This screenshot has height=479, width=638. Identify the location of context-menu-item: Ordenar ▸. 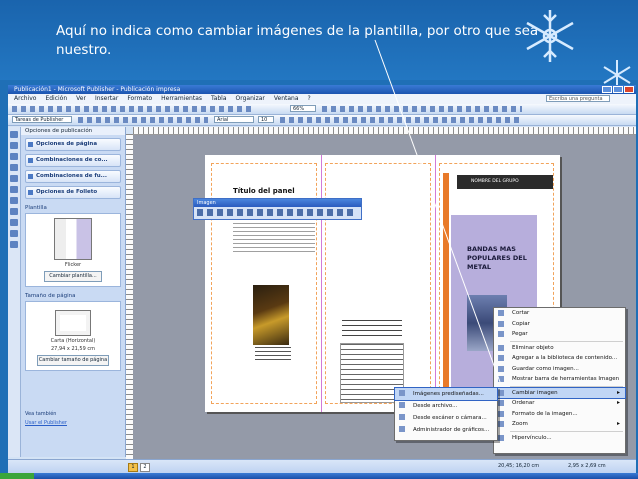
(559, 403).